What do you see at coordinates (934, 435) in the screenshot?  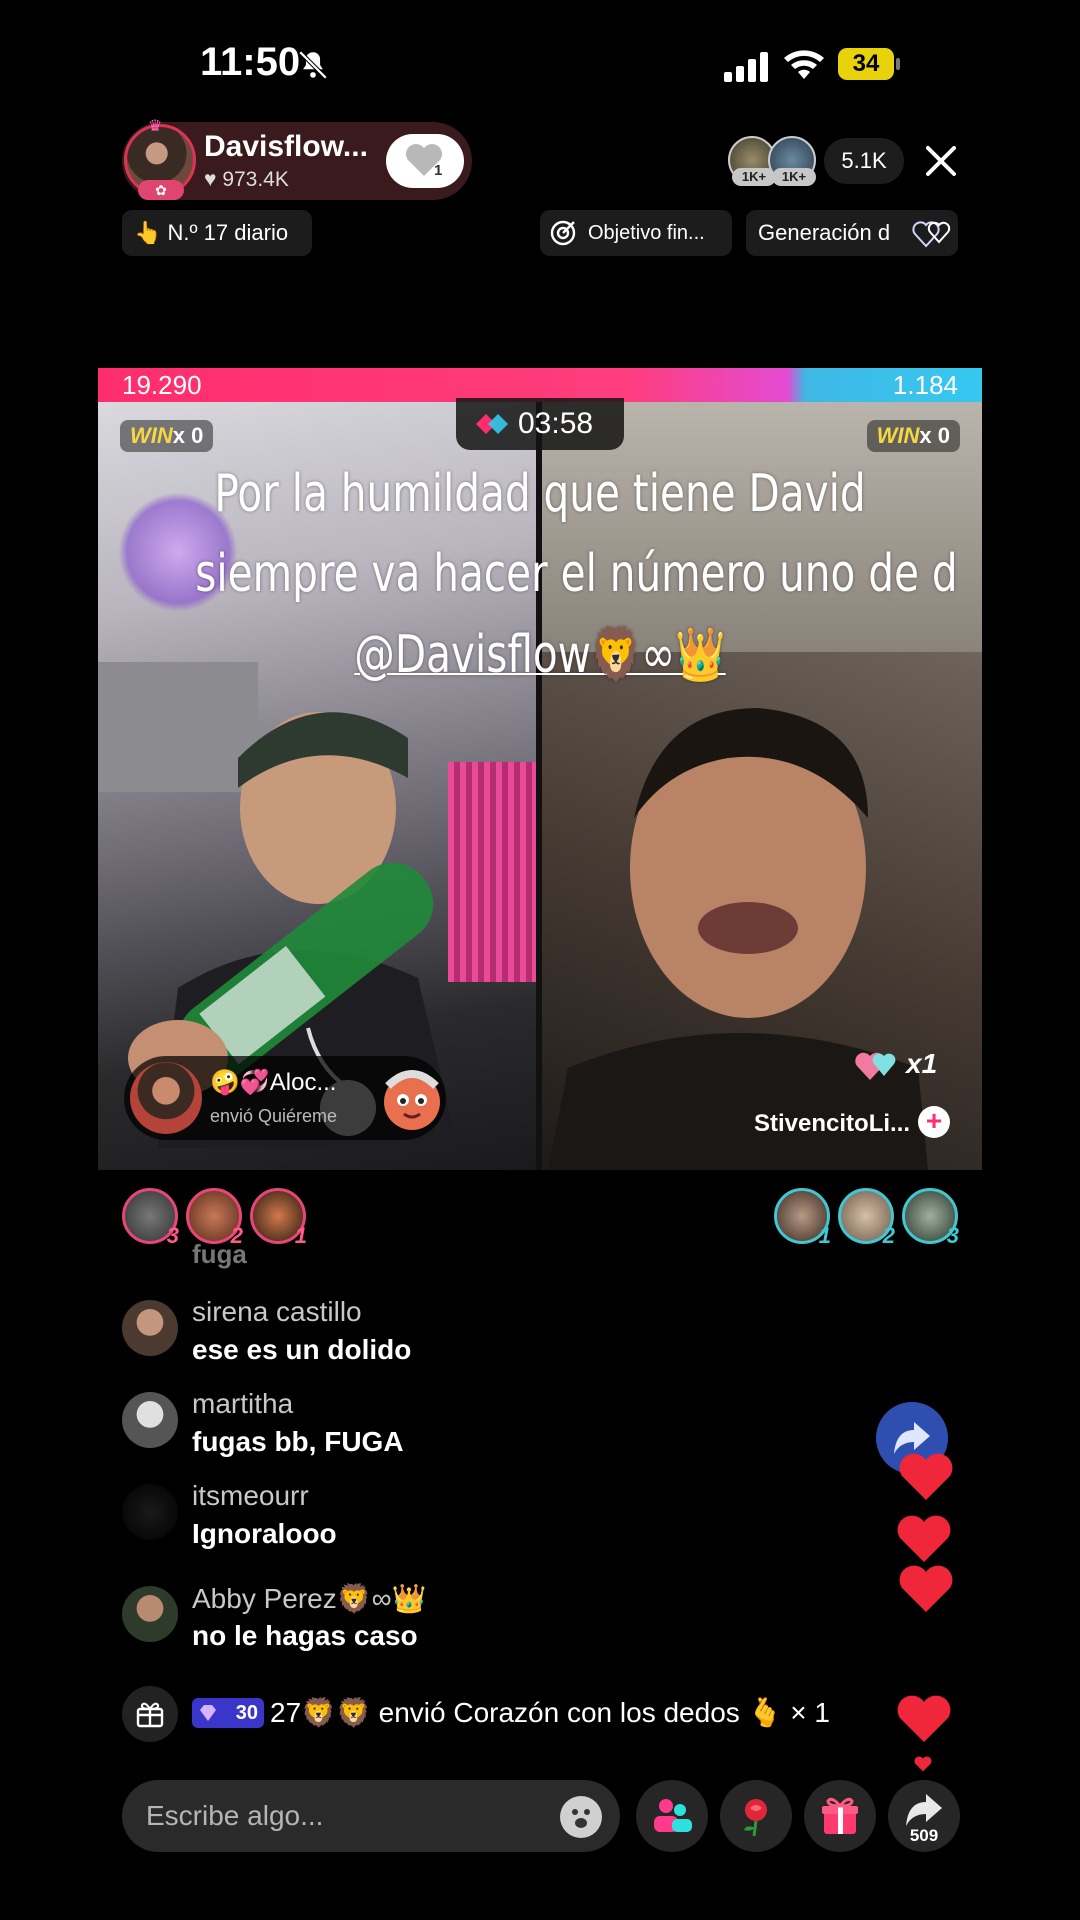 I see `win-count-right: x 0` at bounding box center [934, 435].